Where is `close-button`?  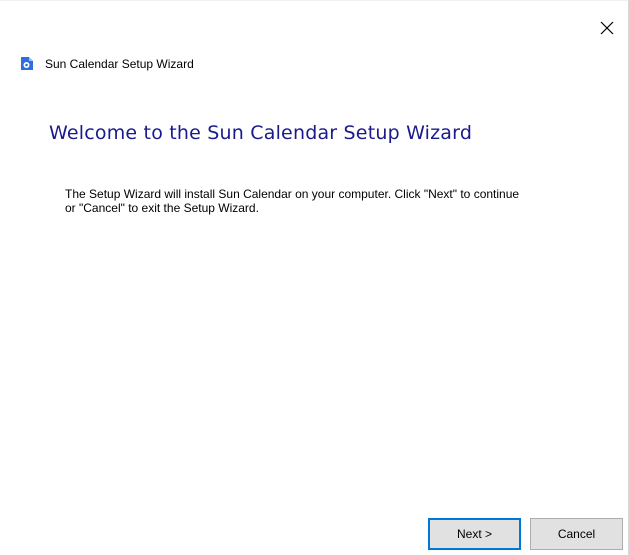 close-button is located at coordinates (607, 28).